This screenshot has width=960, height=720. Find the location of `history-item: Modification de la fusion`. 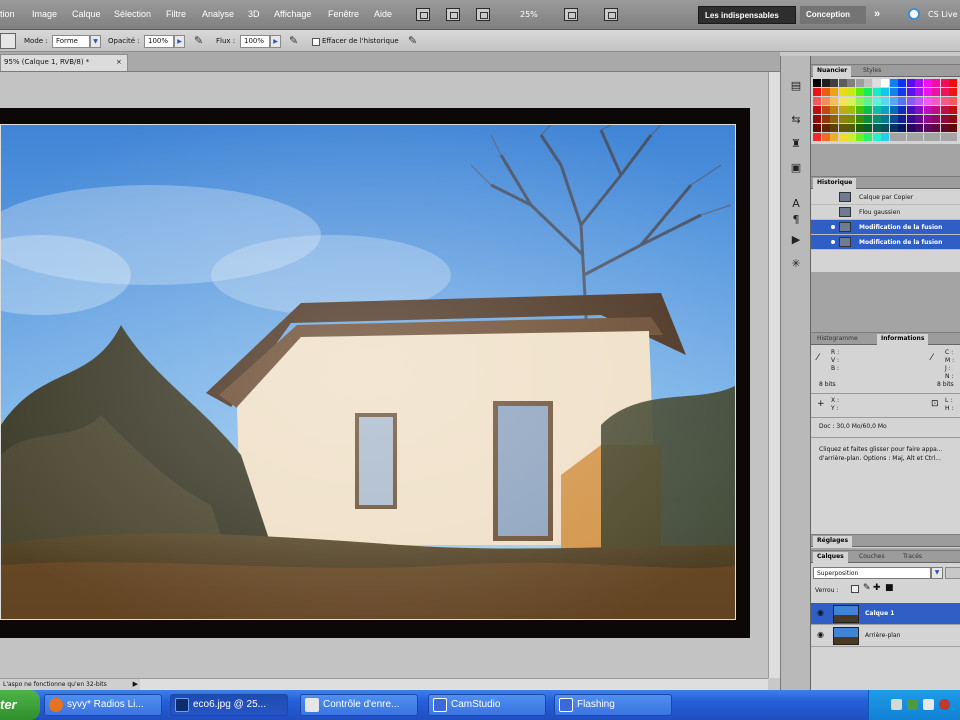

history-item: Modification de la fusion is located at coordinates (885, 227).